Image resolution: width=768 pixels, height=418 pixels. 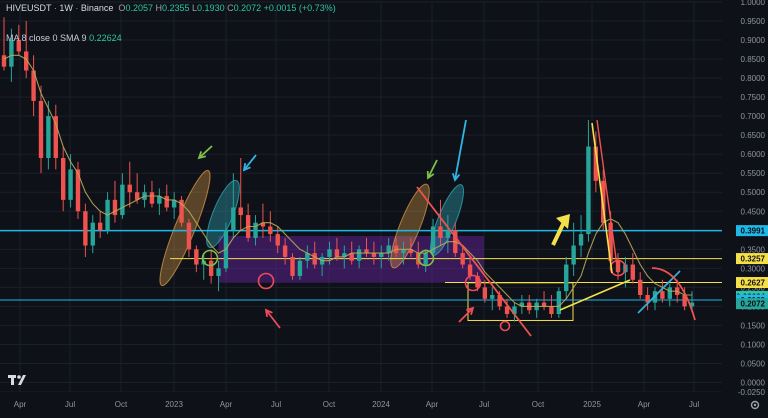 I want to click on price-tag-label: 0.3257, so click(x=753, y=259).